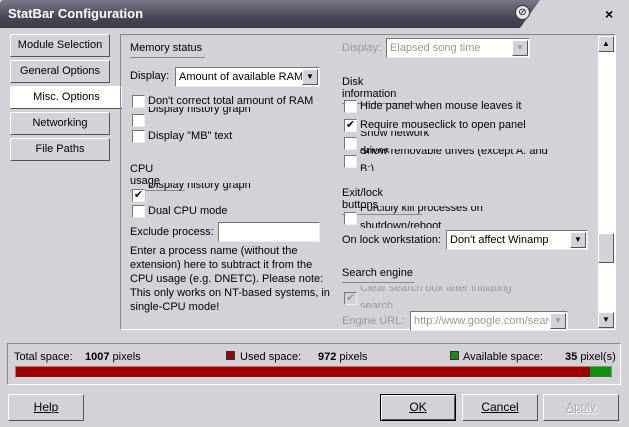 The image size is (629, 427). Describe the element at coordinates (60, 71) in the screenshot. I see `nav-general-options: General Options` at that location.